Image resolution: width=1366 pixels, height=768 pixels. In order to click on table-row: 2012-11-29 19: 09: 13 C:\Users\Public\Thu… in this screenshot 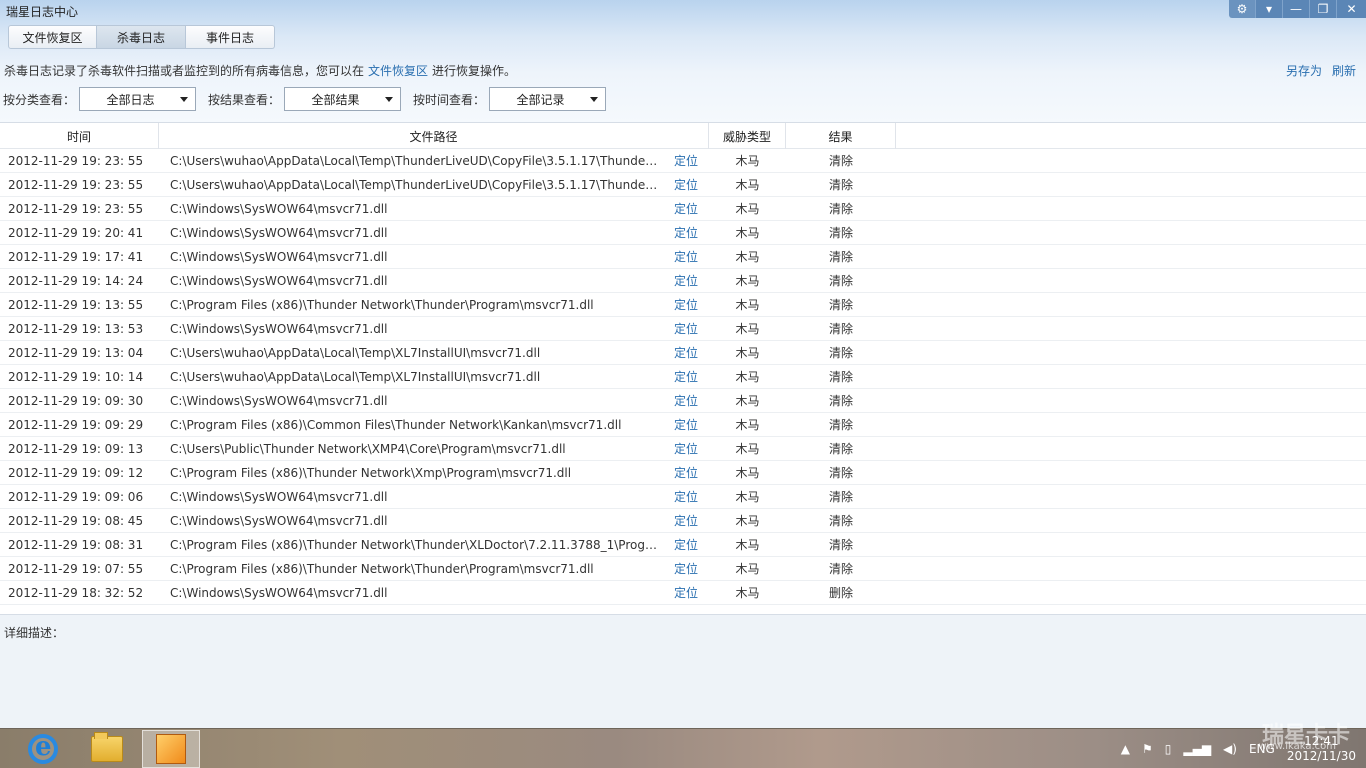, I will do `click(683, 449)`.